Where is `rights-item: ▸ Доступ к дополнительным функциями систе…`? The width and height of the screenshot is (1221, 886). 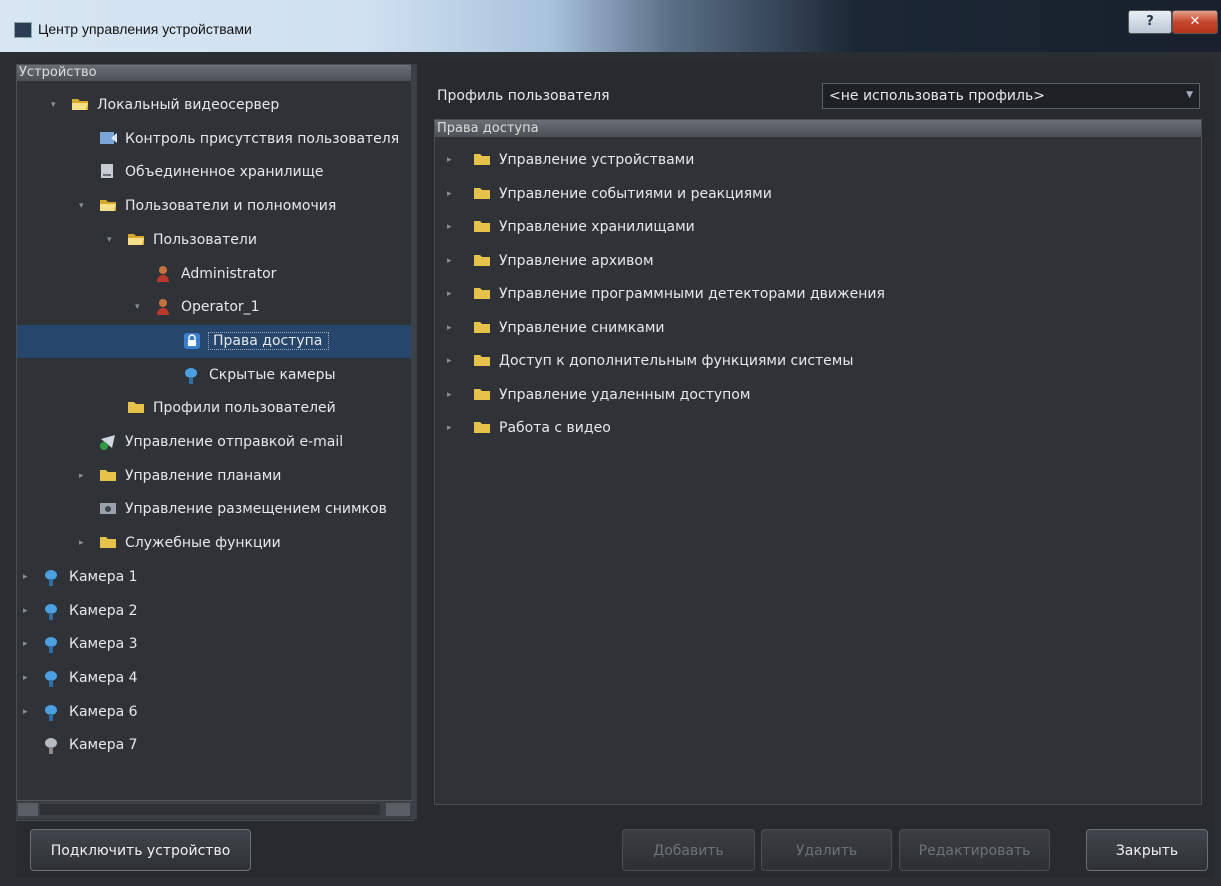
rights-item: ▸ Доступ к дополнительным функциями систе… is located at coordinates (818, 361).